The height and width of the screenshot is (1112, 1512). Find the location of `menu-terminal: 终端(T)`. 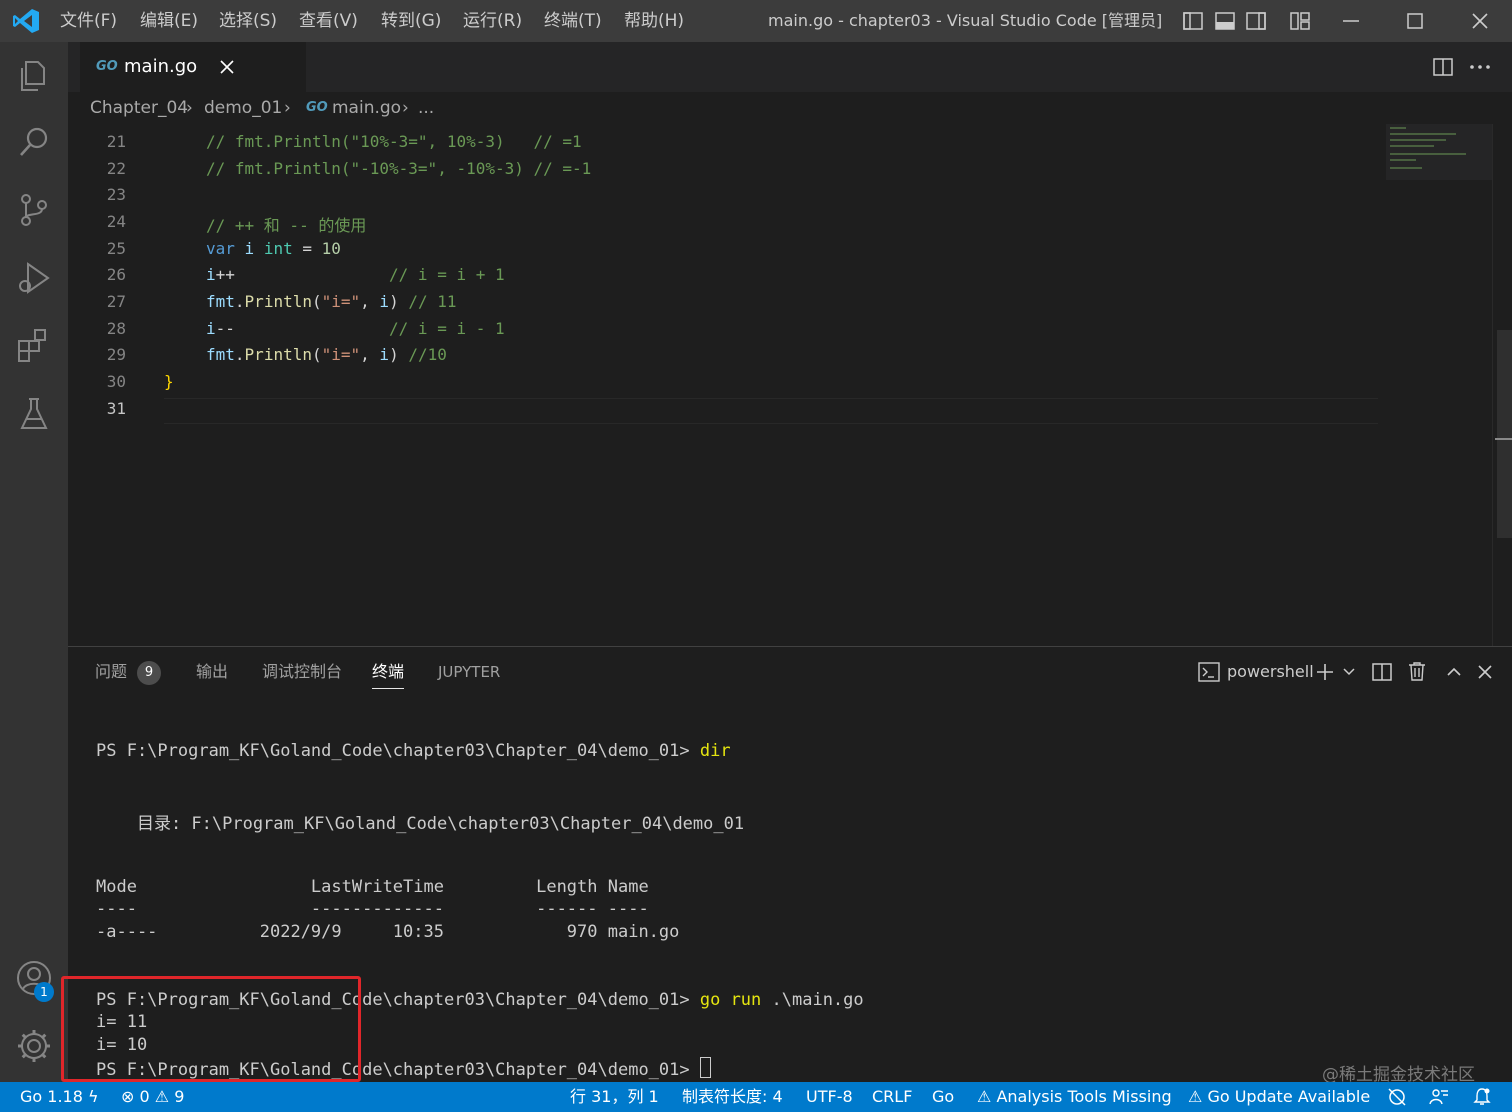

menu-terminal: 终端(T) is located at coordinates (573, 21).